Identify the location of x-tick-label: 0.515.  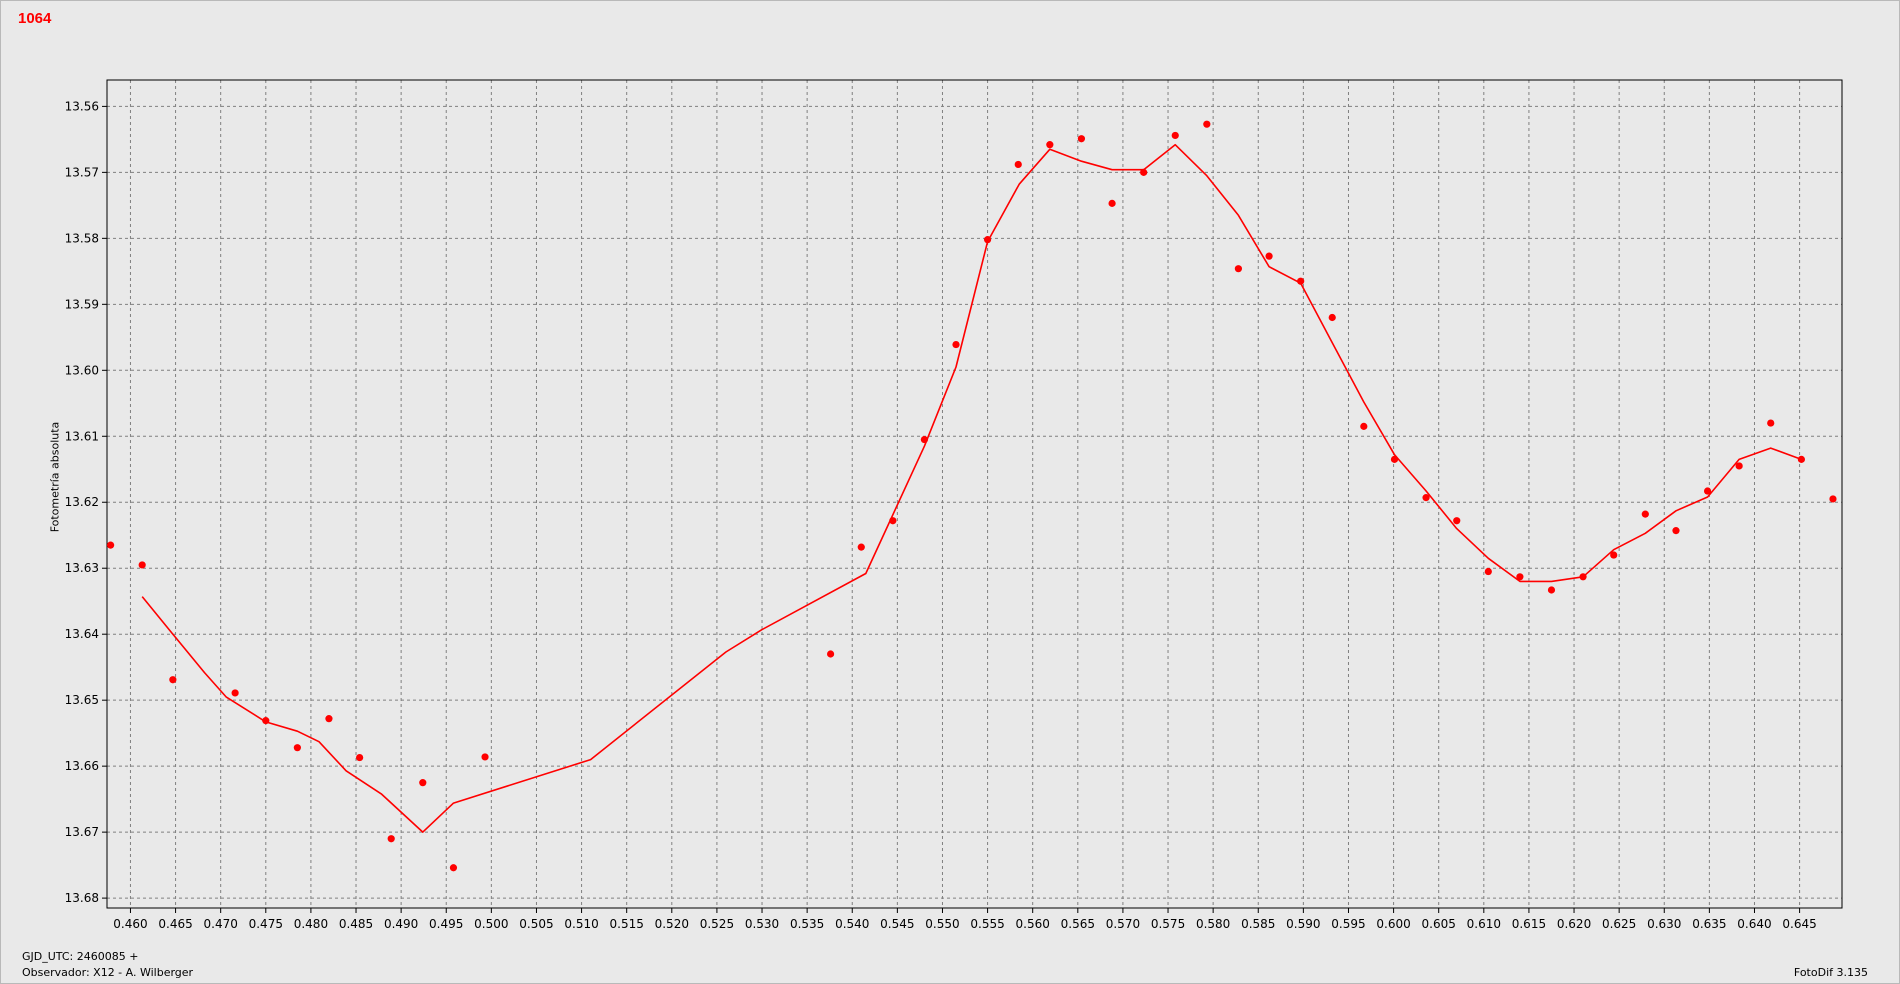
(627, 924).